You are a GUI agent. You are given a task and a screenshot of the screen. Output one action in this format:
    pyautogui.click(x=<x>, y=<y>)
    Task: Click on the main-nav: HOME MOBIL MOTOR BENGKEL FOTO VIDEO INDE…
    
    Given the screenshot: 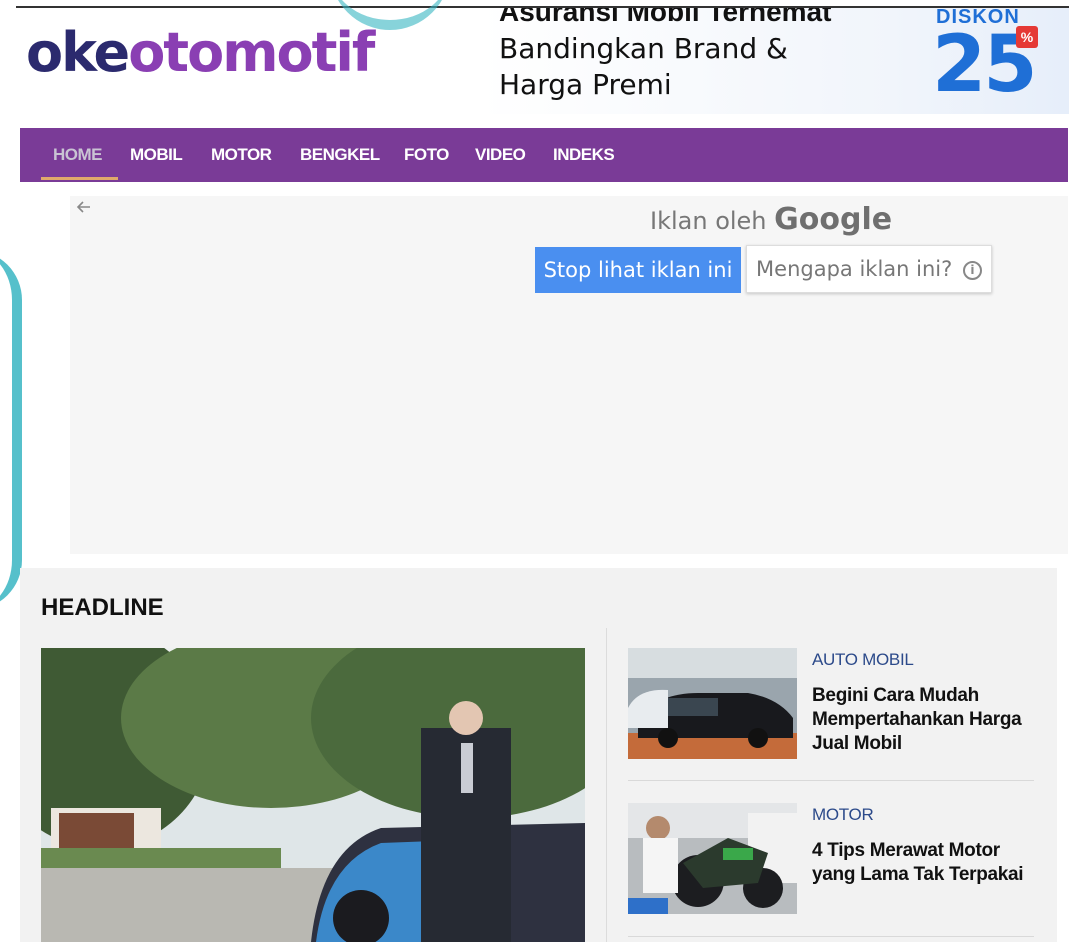 What is the action you would take?
    pyautogui.click(x=544, y=155)
    